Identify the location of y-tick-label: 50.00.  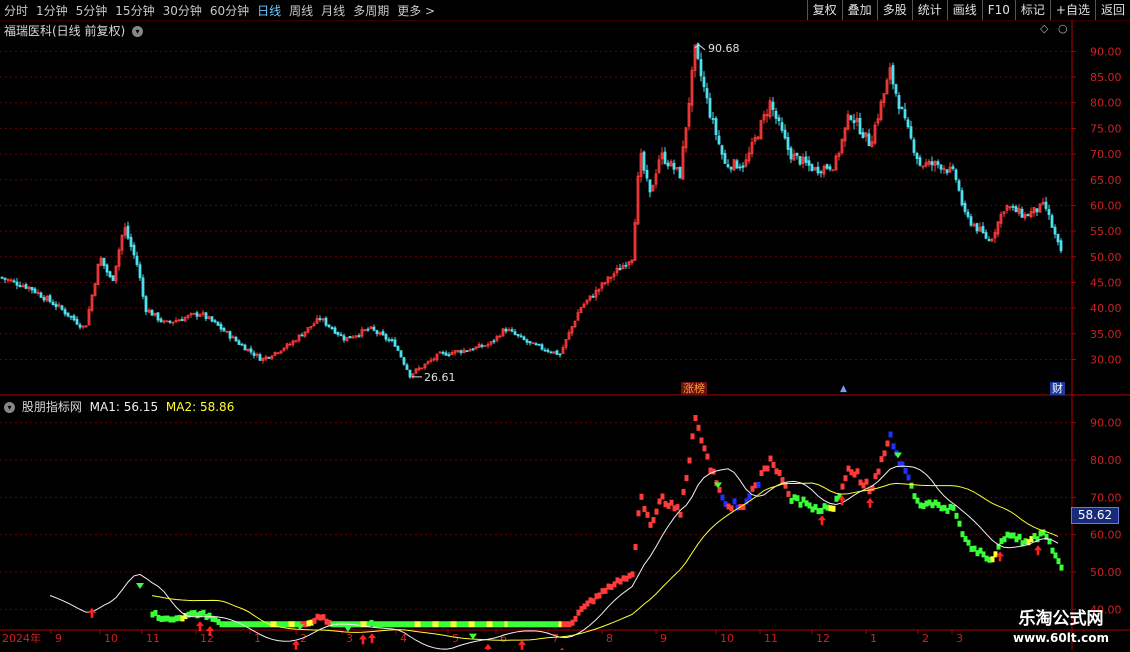
(1106, 572).